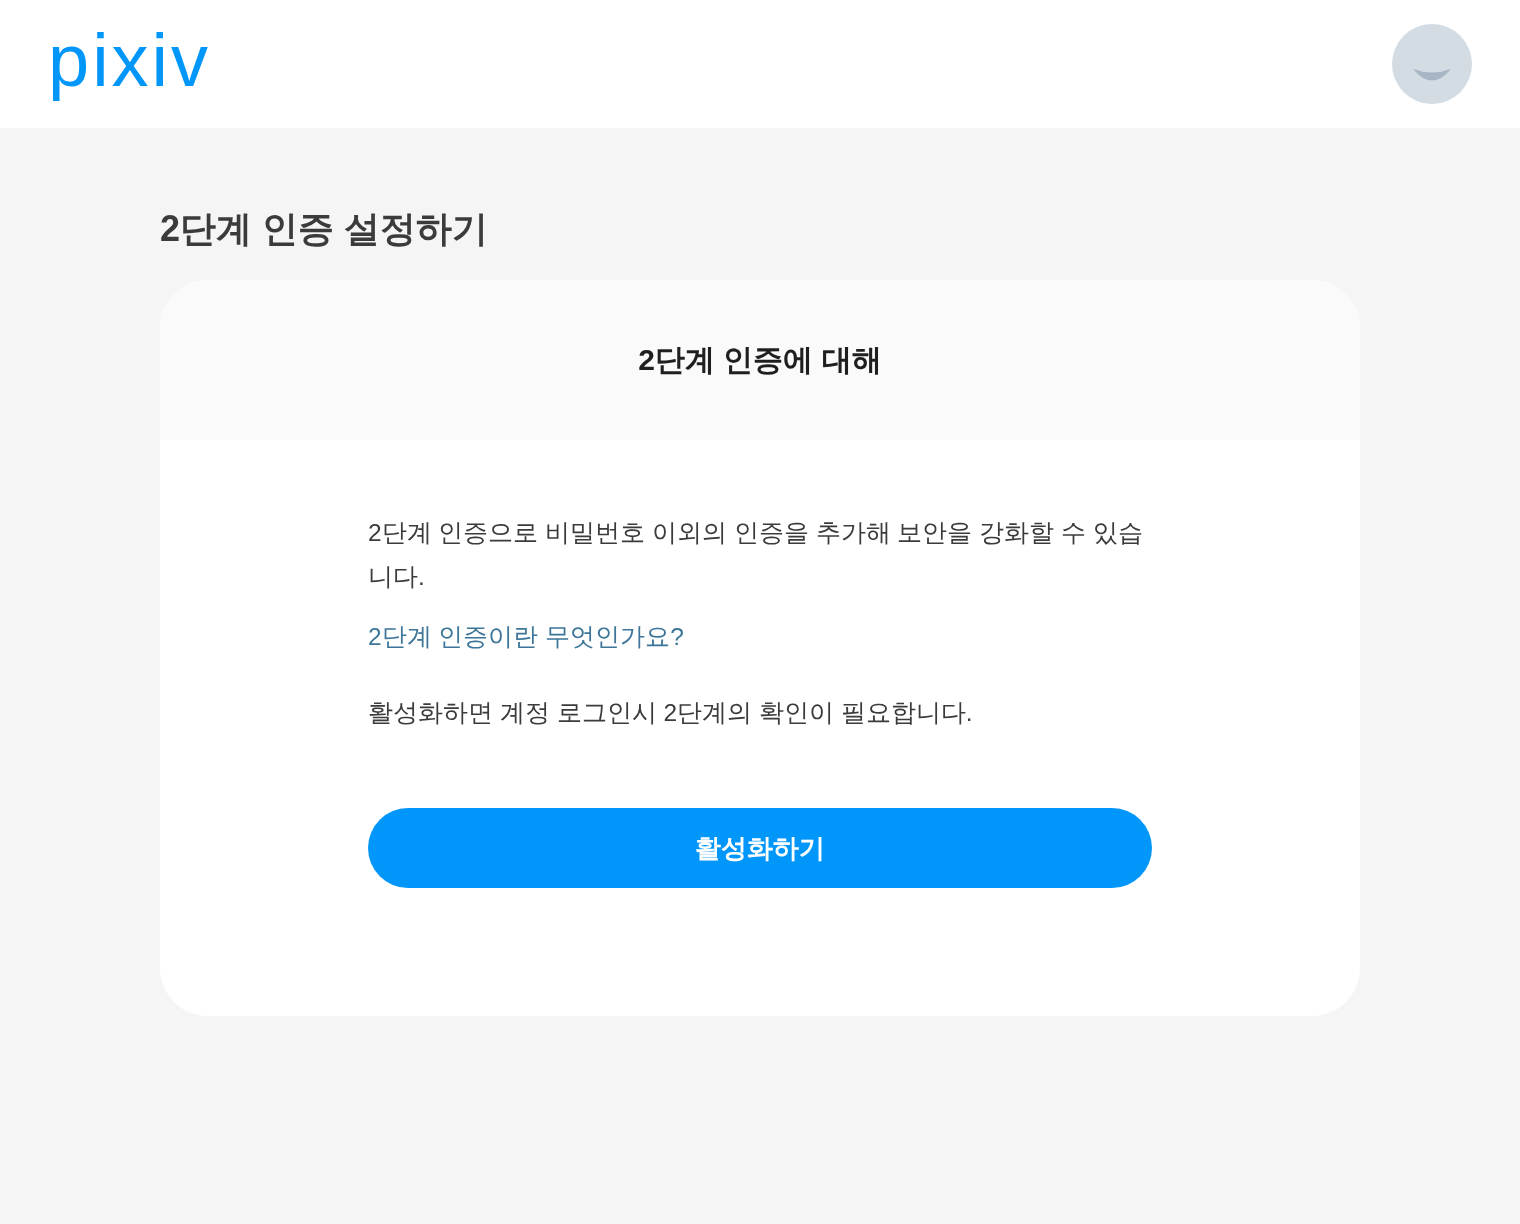  Describe the element at coordinates (755, 555) in the screenshot. I see `description-text: 2단계 인증으로 비밀번호 이외의 인증을 추가해 보안을 강화할 수 있습니다.` at that location.